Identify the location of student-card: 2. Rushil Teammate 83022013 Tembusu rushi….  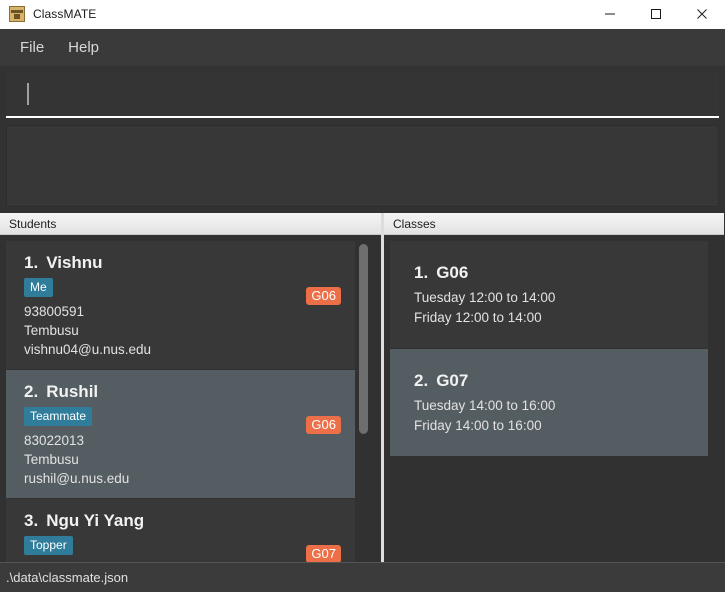
(180, 434).